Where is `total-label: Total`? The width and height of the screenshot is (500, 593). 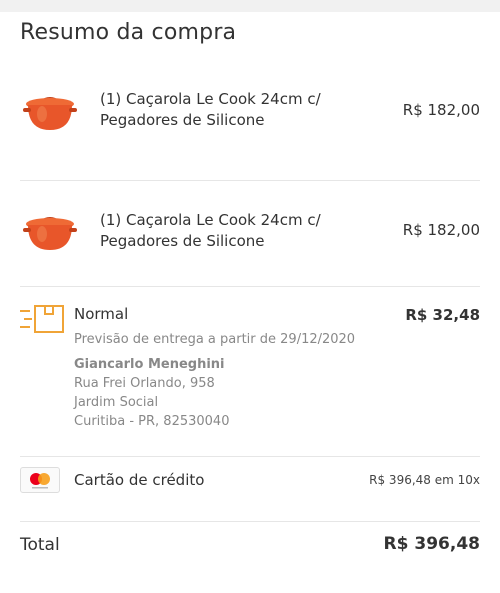 total-label: Total is located at coordinates (40, 545).